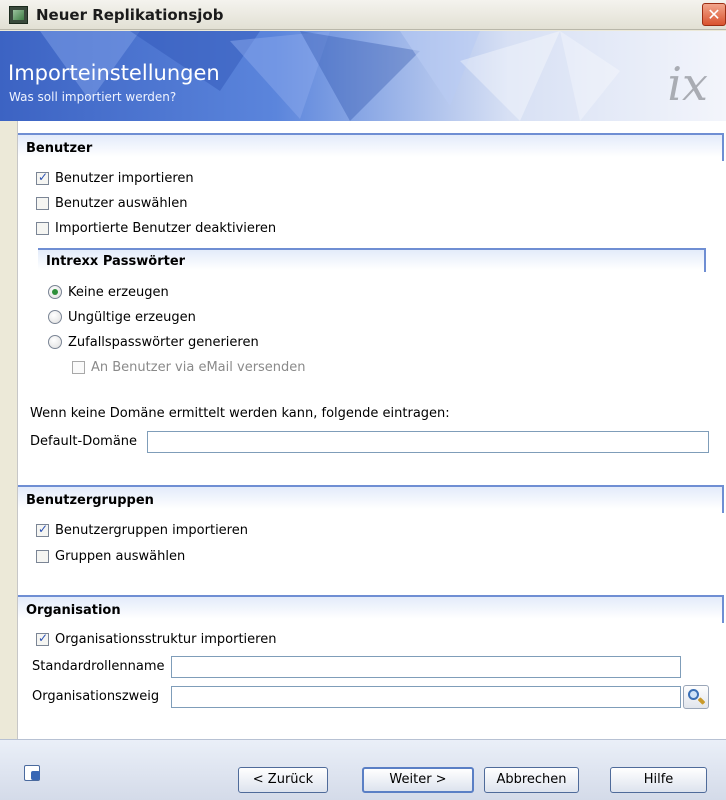 This screenshot has width=726, height=800. Describe the element at coordinates (363, 15) in the screenshot. I see `title-bar: Neuer Replikationsjob ✕` at that location.